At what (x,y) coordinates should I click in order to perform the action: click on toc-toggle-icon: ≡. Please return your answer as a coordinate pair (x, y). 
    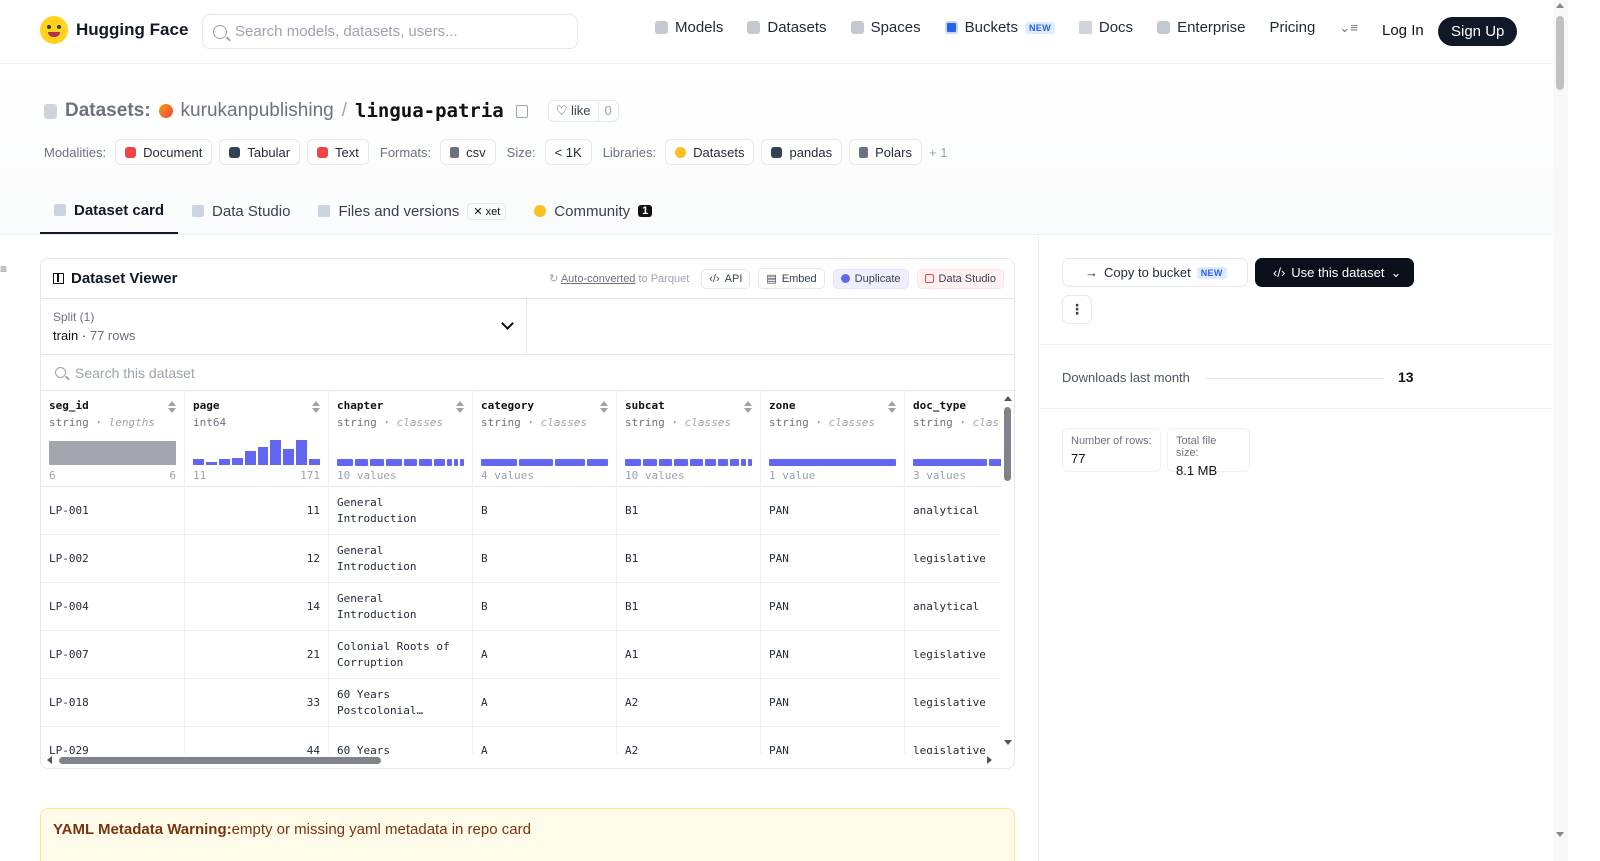
    Looking at the image, I should click on (4, 269).